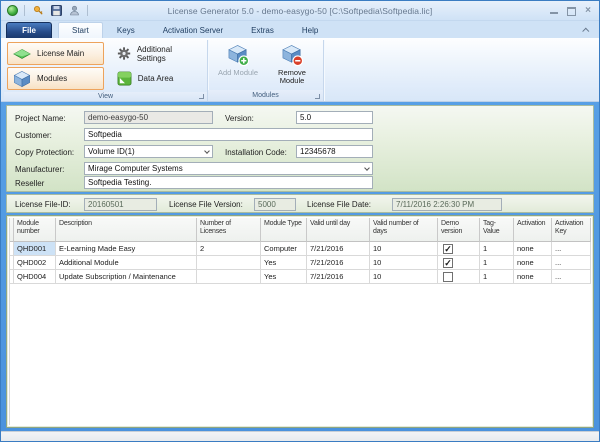 The height and width of the screenshot is (442, 600). Describe the element at coordinates (238, 72) in the screenshot. I see `add-module-label: Add Module` at that location.